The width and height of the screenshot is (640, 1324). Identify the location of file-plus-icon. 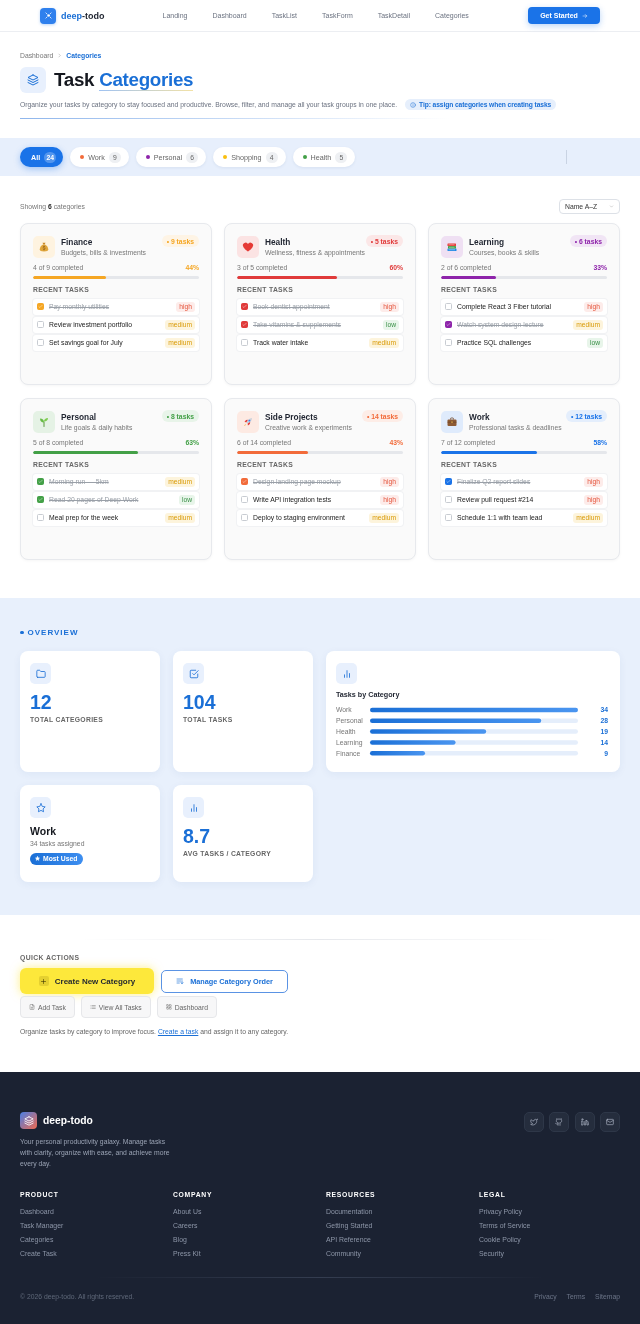
(32, 1007).